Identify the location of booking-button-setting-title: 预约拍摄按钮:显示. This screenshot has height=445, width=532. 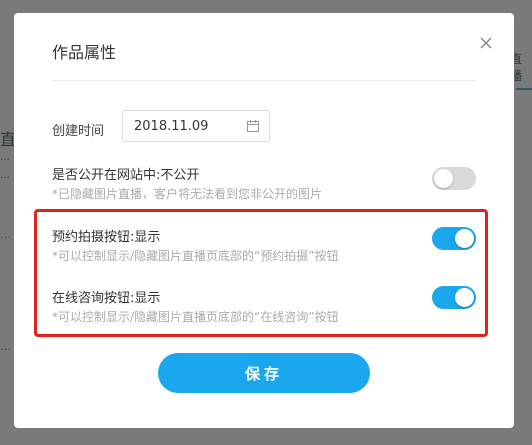
(106, 237).